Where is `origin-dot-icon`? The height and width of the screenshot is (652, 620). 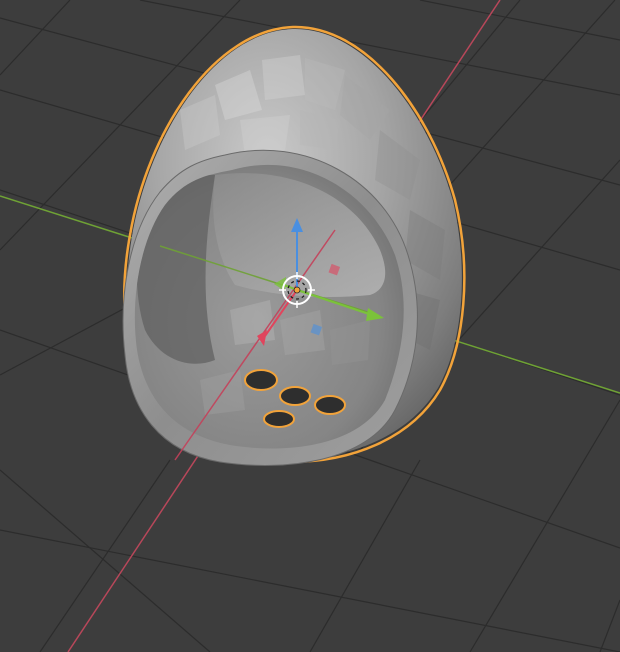 origin-dot-icon is located at coordinates (297, 290).